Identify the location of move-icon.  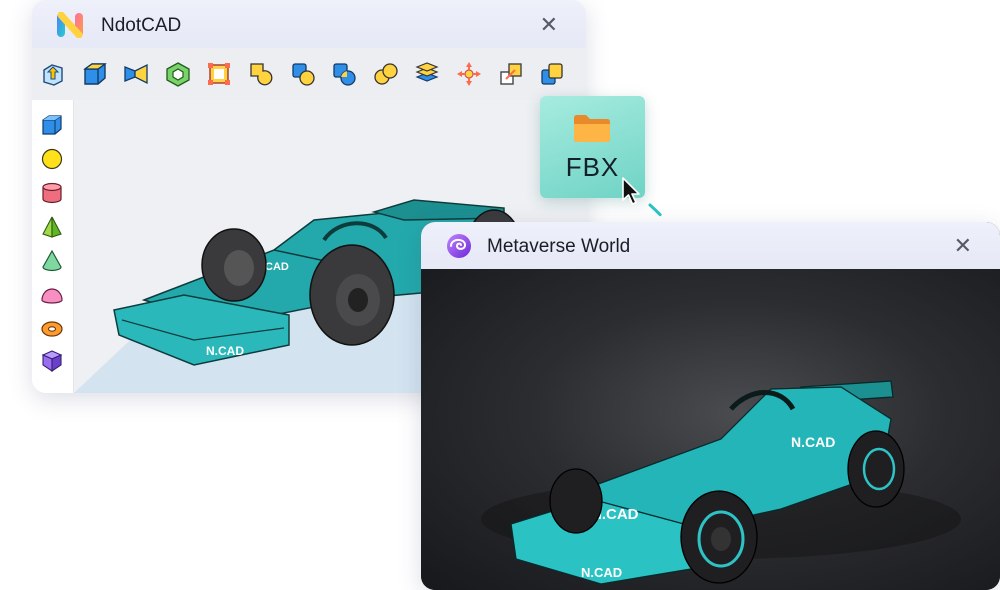
(469, 74).